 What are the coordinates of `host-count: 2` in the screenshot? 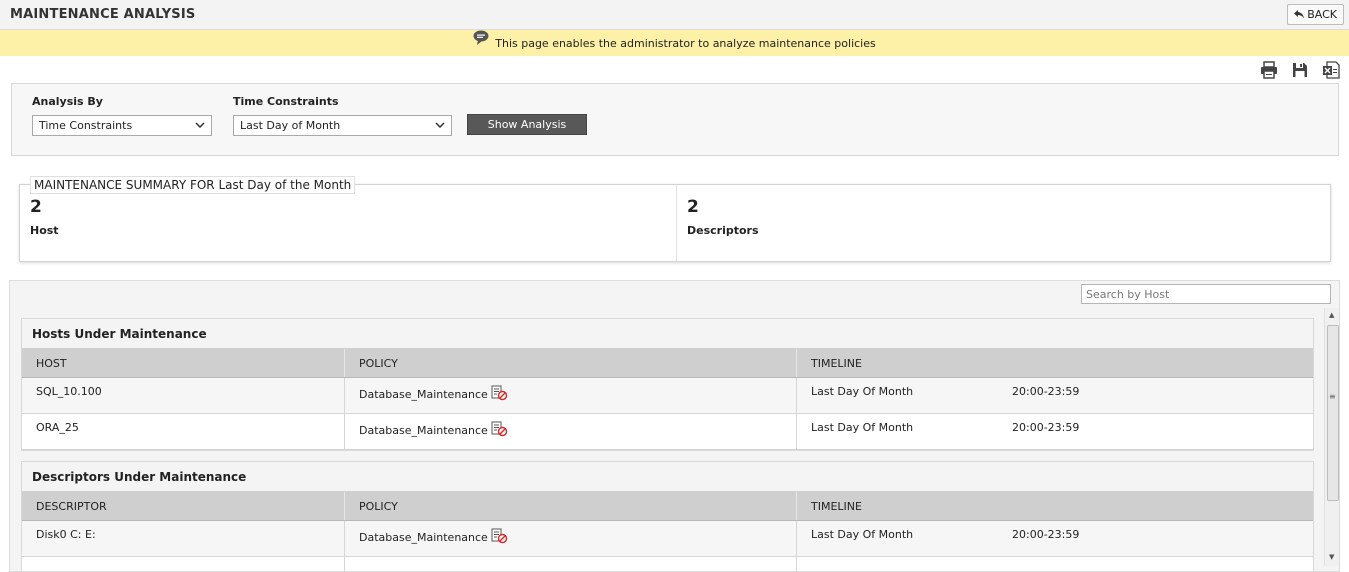 It's located at (36, 207).